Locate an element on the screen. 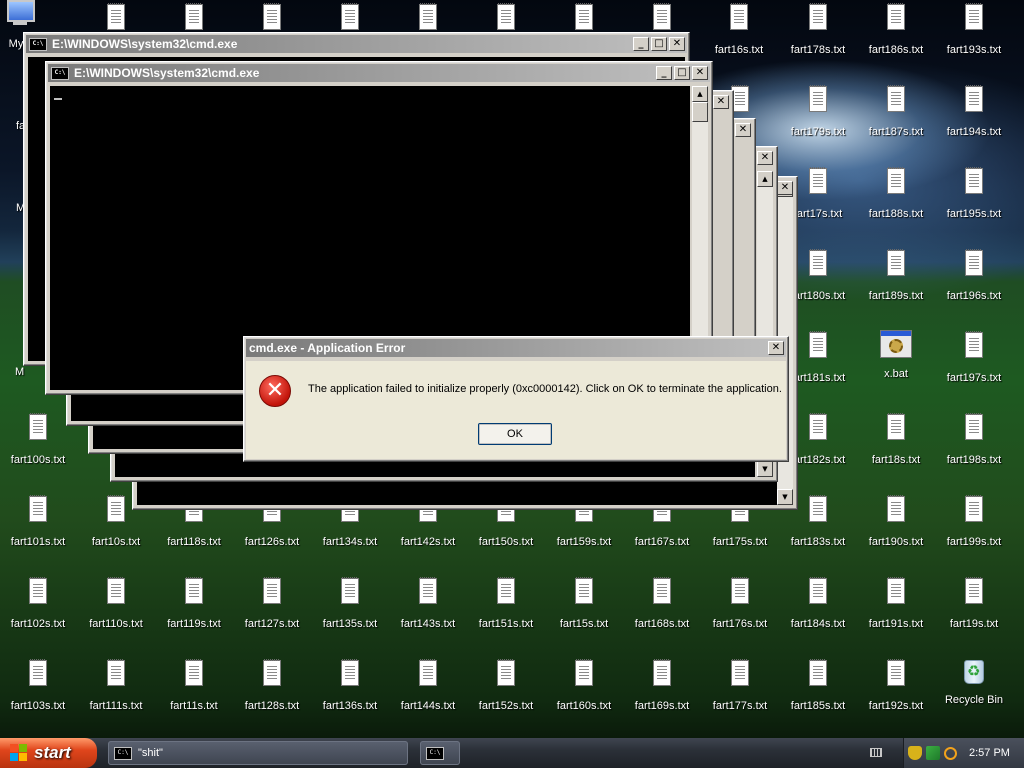  network-icon is located at coordinates (933, 753).